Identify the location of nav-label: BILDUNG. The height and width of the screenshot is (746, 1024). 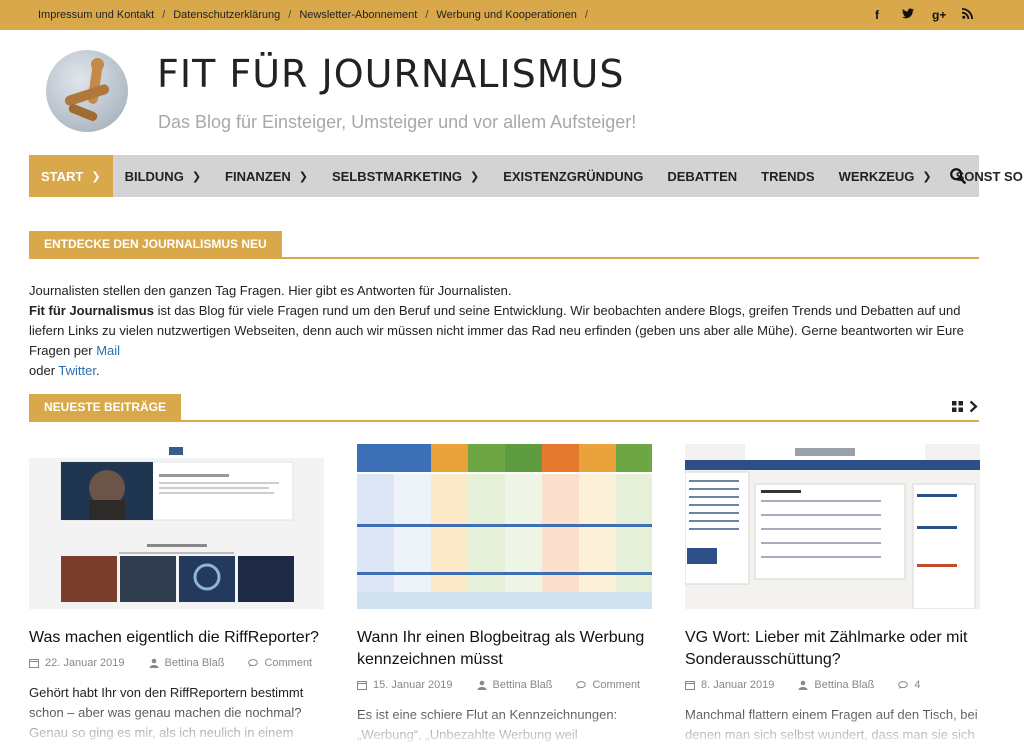
(154, 176).